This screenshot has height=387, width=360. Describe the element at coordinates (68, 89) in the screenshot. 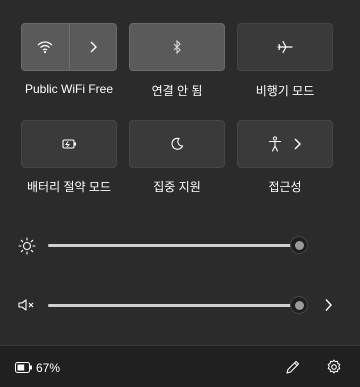

I see `wifi-label: Public WiFi Free` at that location.